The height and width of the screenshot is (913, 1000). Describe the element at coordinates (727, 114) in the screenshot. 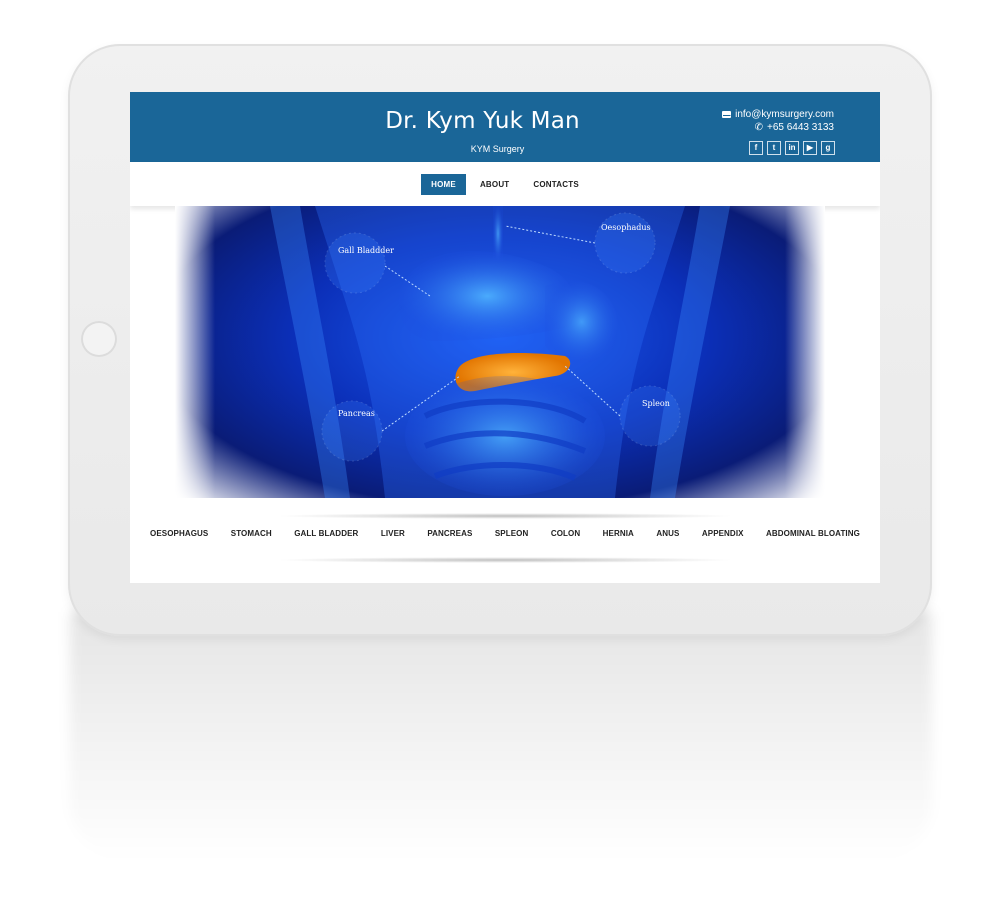

I see `envelope-icon` at that location.